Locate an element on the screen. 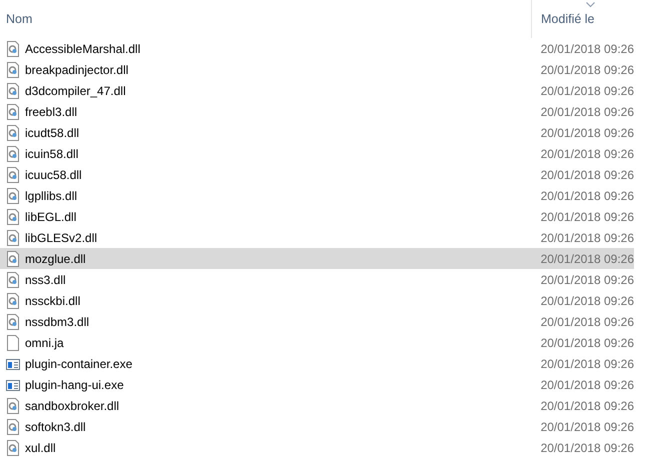  file-name: icuuc58.dll is located at coordinates (54, 175).